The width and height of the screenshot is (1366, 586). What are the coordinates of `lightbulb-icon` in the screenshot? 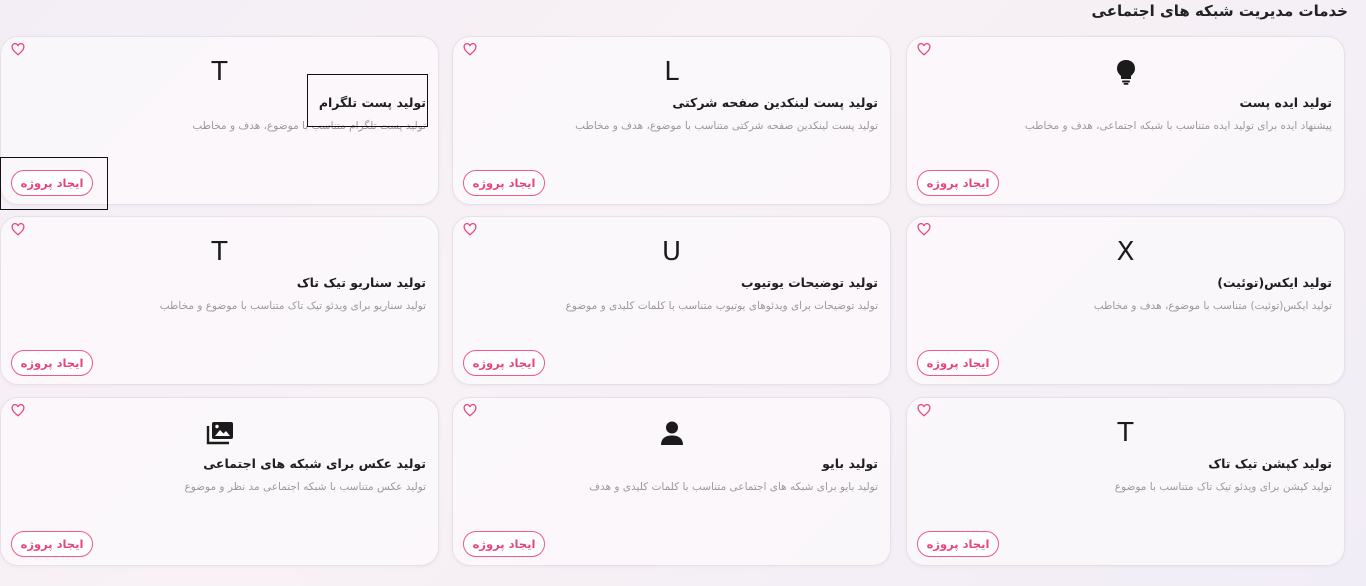 It's located at (1125, 72).